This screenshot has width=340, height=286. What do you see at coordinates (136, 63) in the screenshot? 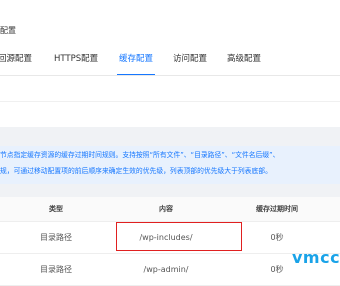
I see `tab-cache-config: 缓存配置` at bounding box center [136, 63].